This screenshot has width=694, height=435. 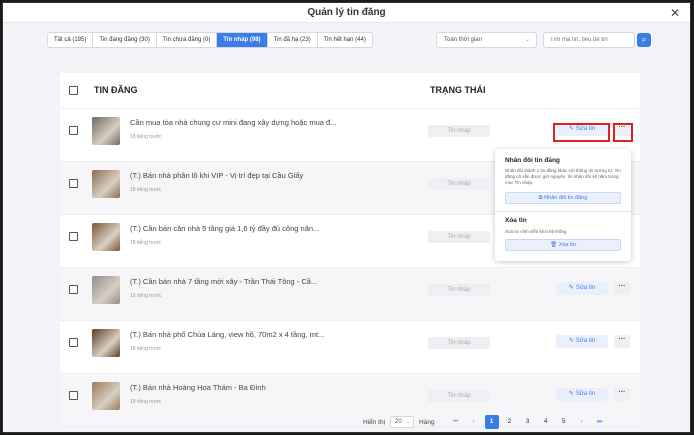 I want to click on duplicate-button: ⧉ Nhân đôi tin đăng, so click(x=563, y=198).